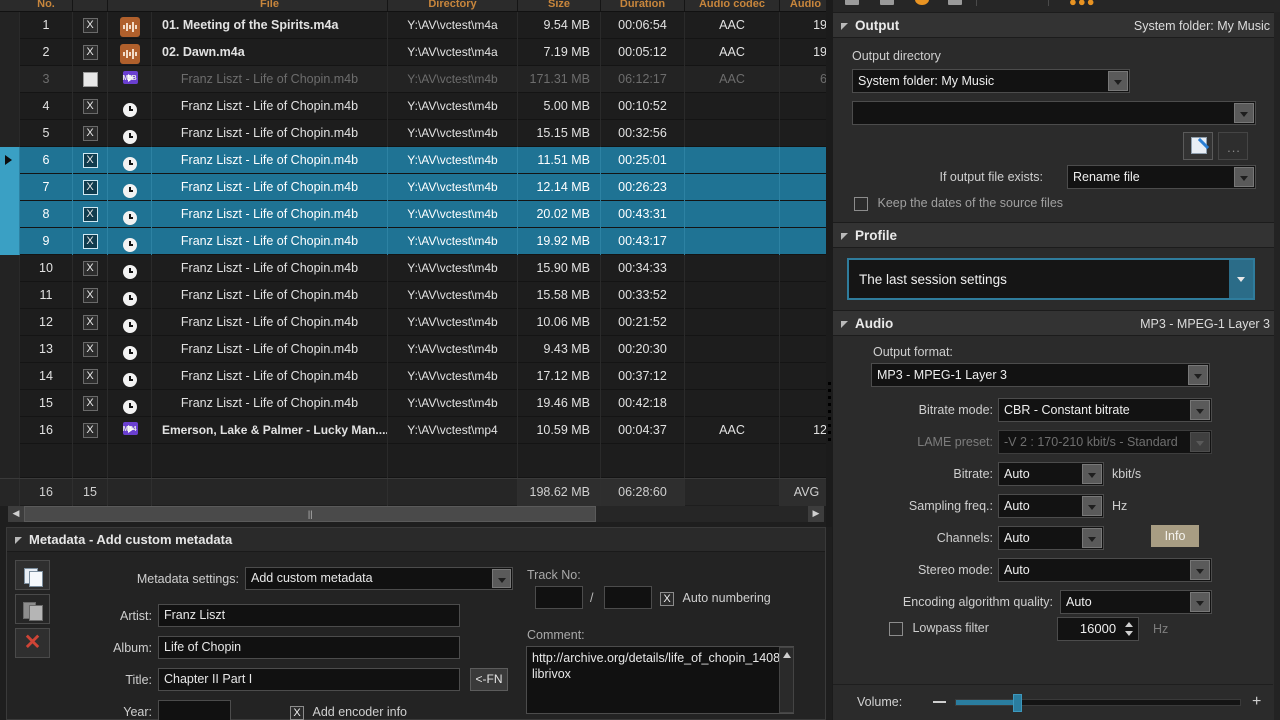  I want to click on keep-dates-row: Keep the dates of the source files, so click(958, 203).